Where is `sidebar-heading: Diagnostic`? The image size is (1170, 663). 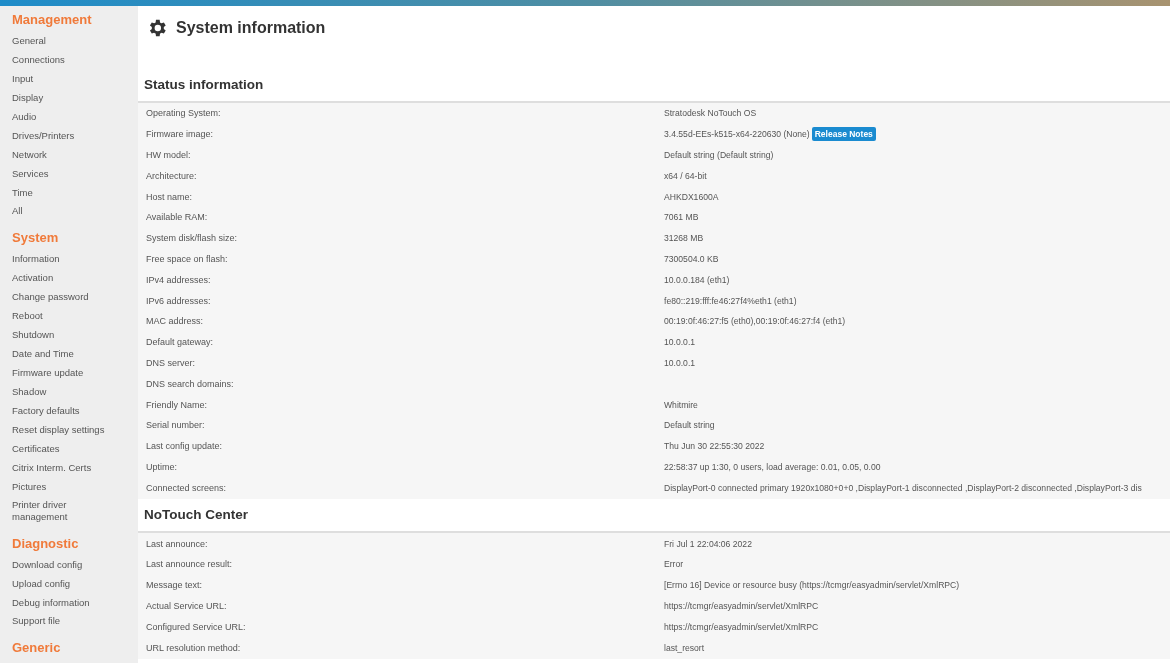
sidebar-heading: Diagnostic is located at coordinates (45, 543).